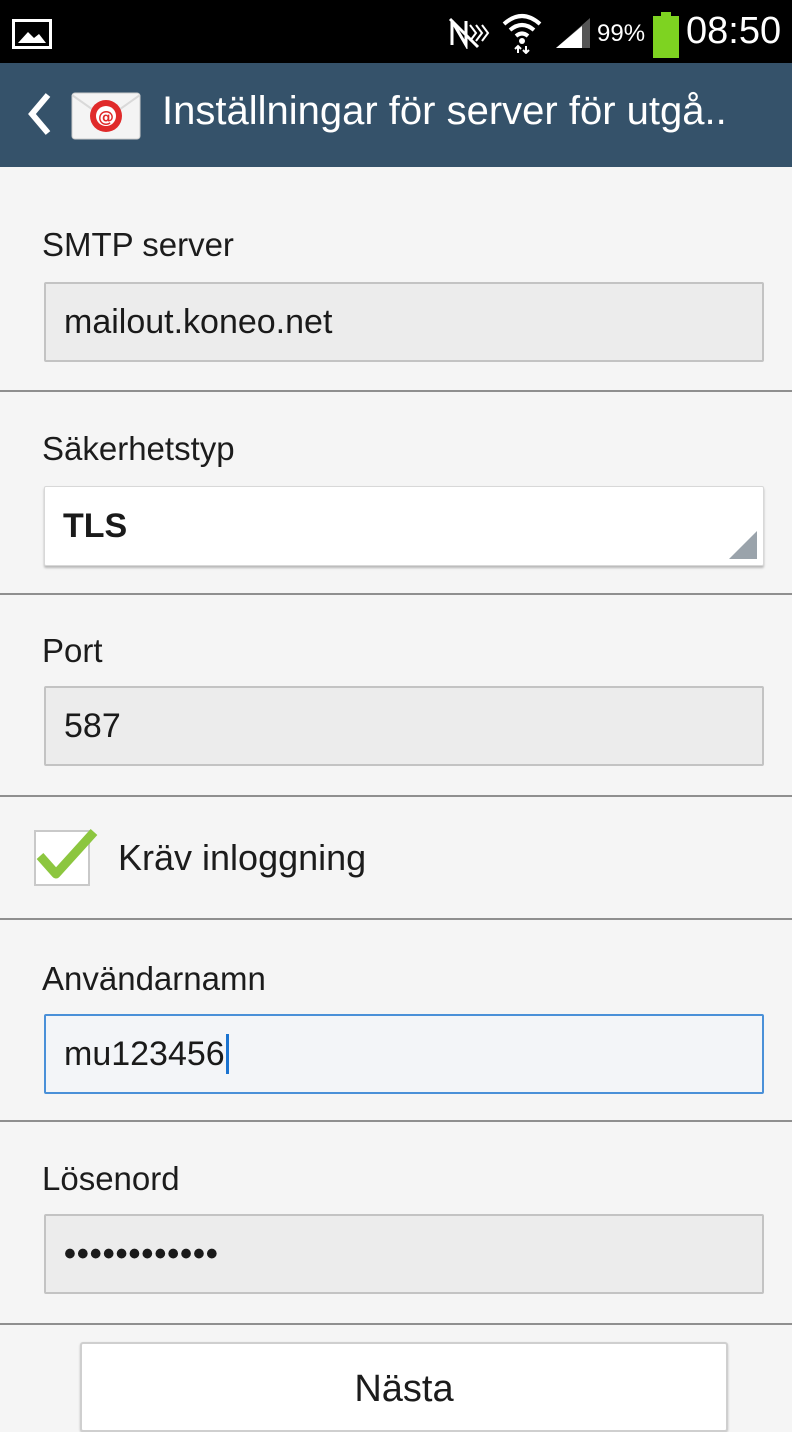 The image size is (792, 1432). What do you see at coordinates (198, 321) in the screenshot?
I see `smtp-server-value: mailout.koneo.net` at bounding box center [198, 321].